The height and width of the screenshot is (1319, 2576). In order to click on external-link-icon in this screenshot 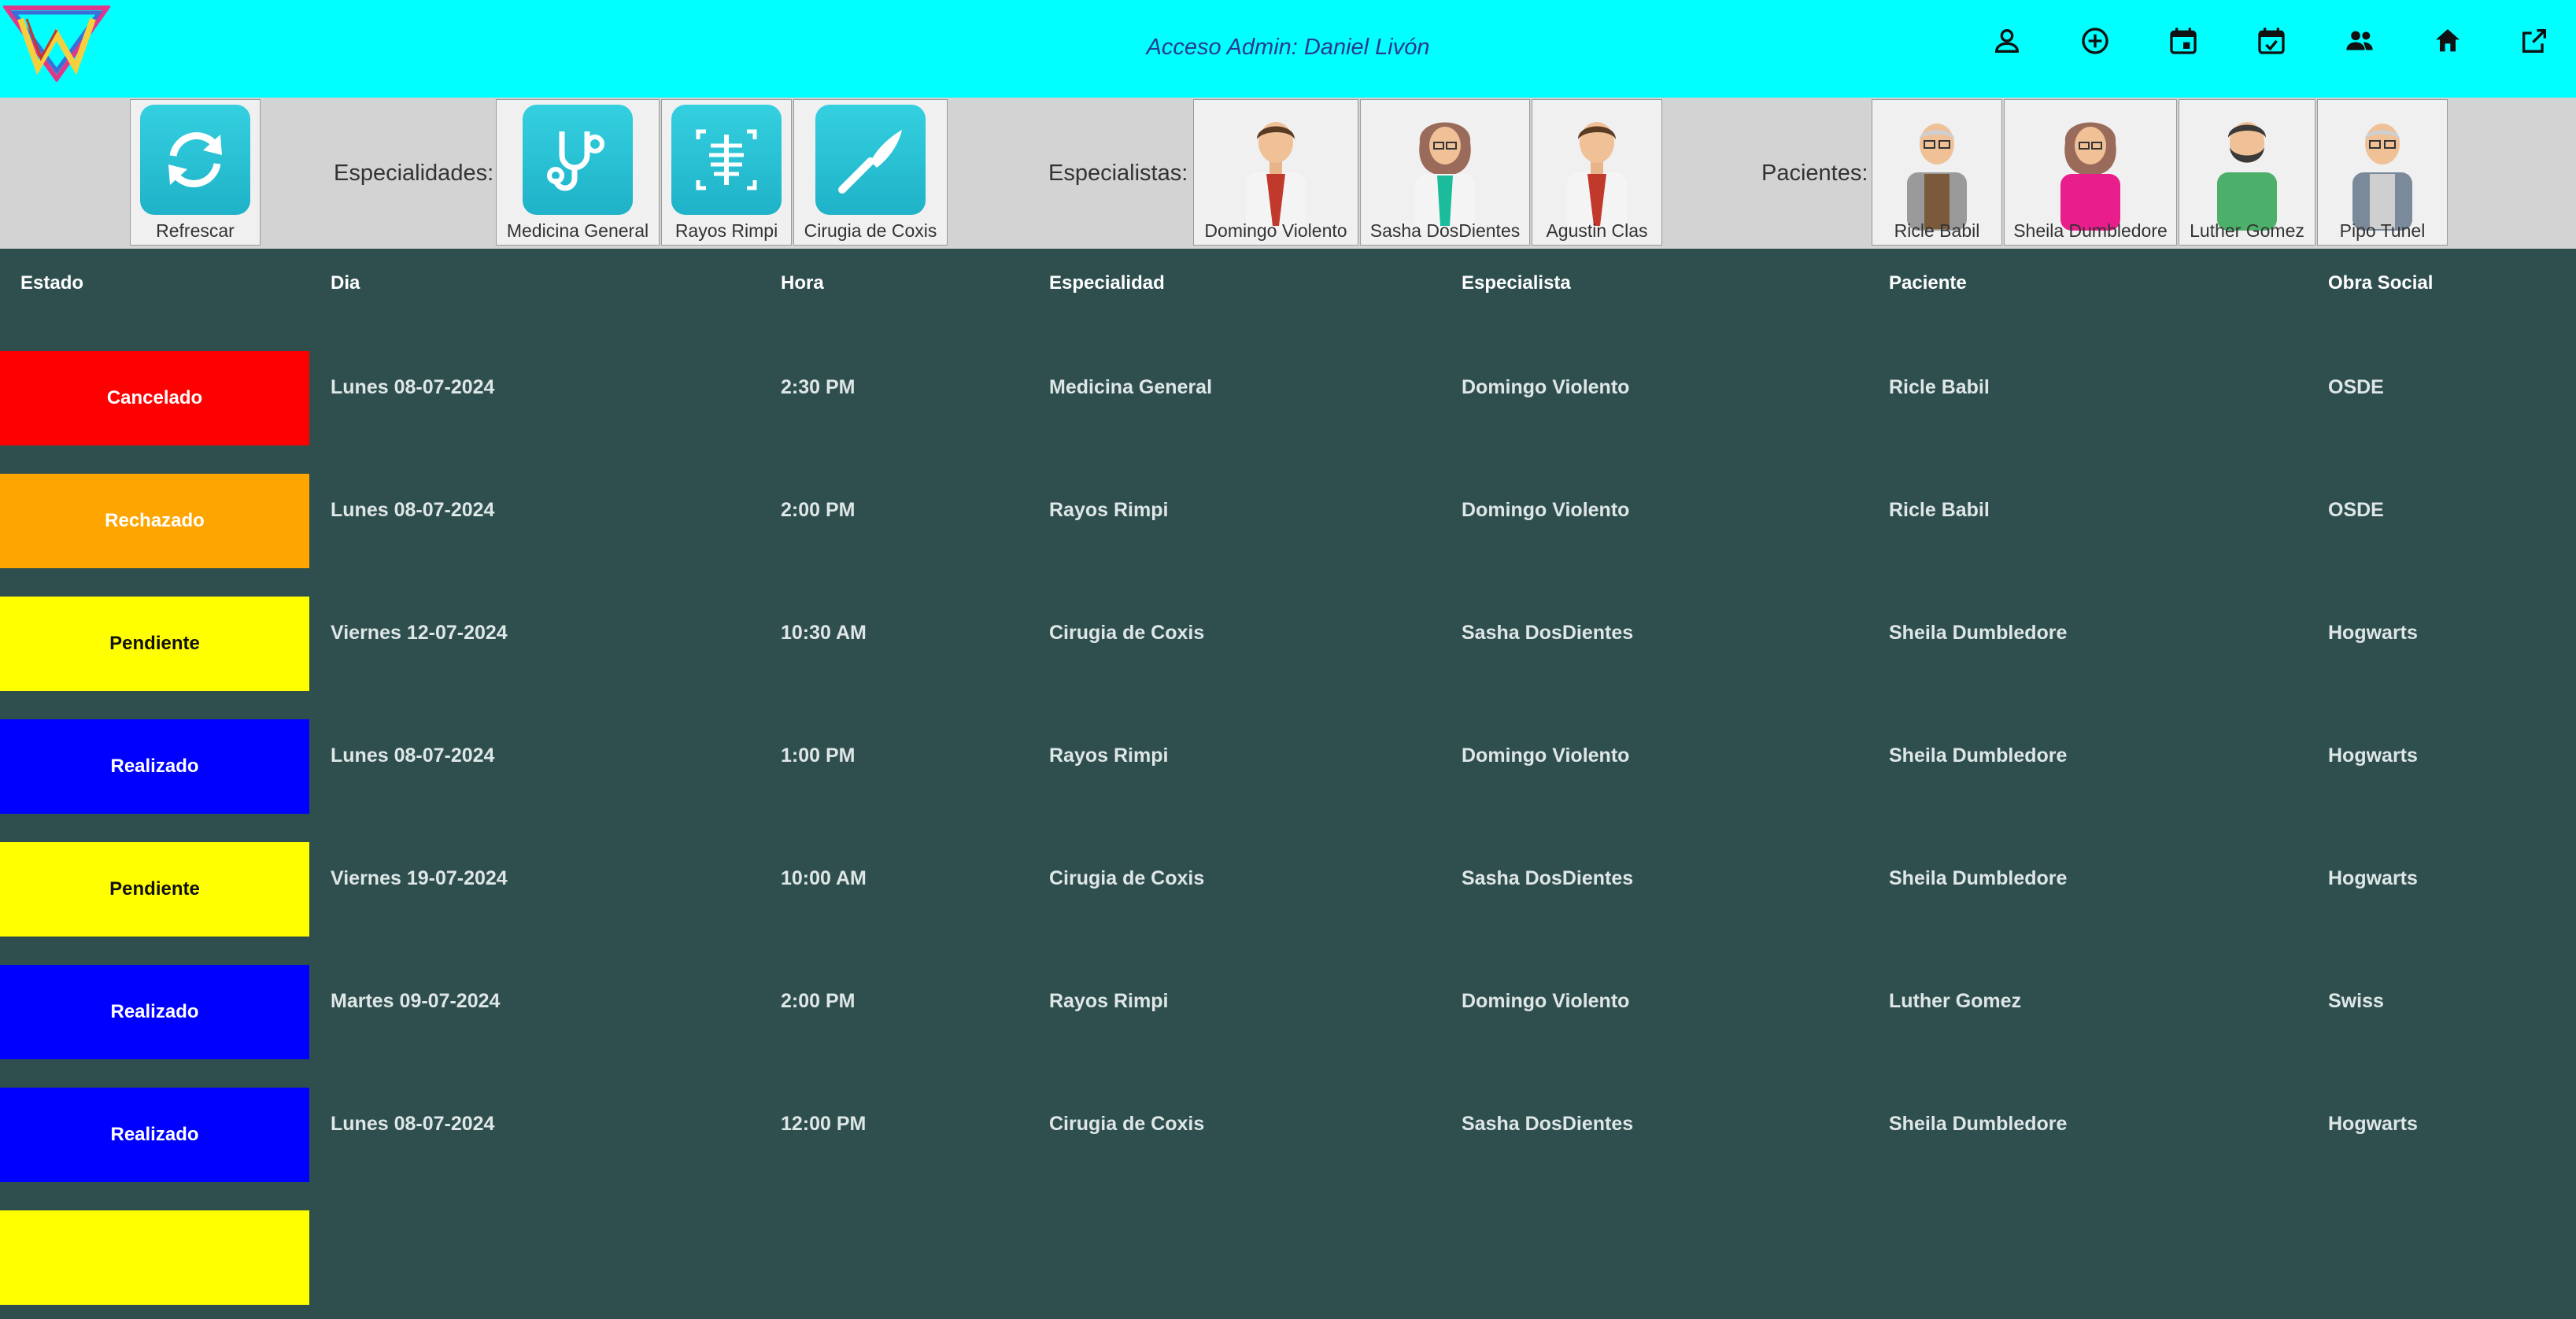, I will do `click(2534, 41)`.